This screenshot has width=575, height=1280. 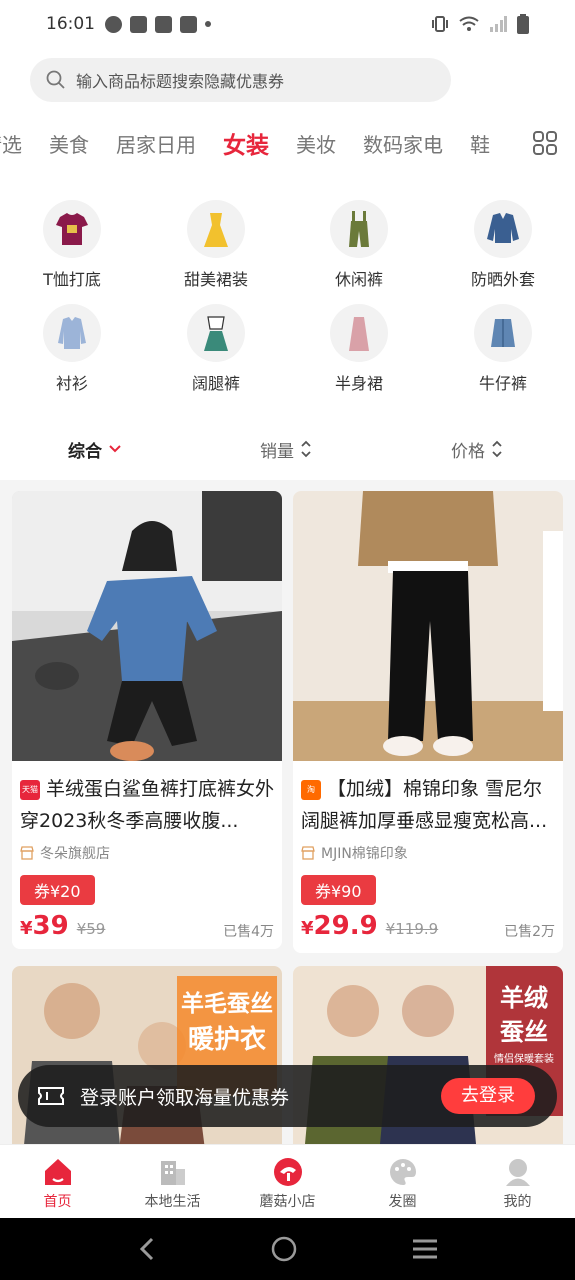 I want to click on tab-shoes: 鞋, so click(x=480, y=143).